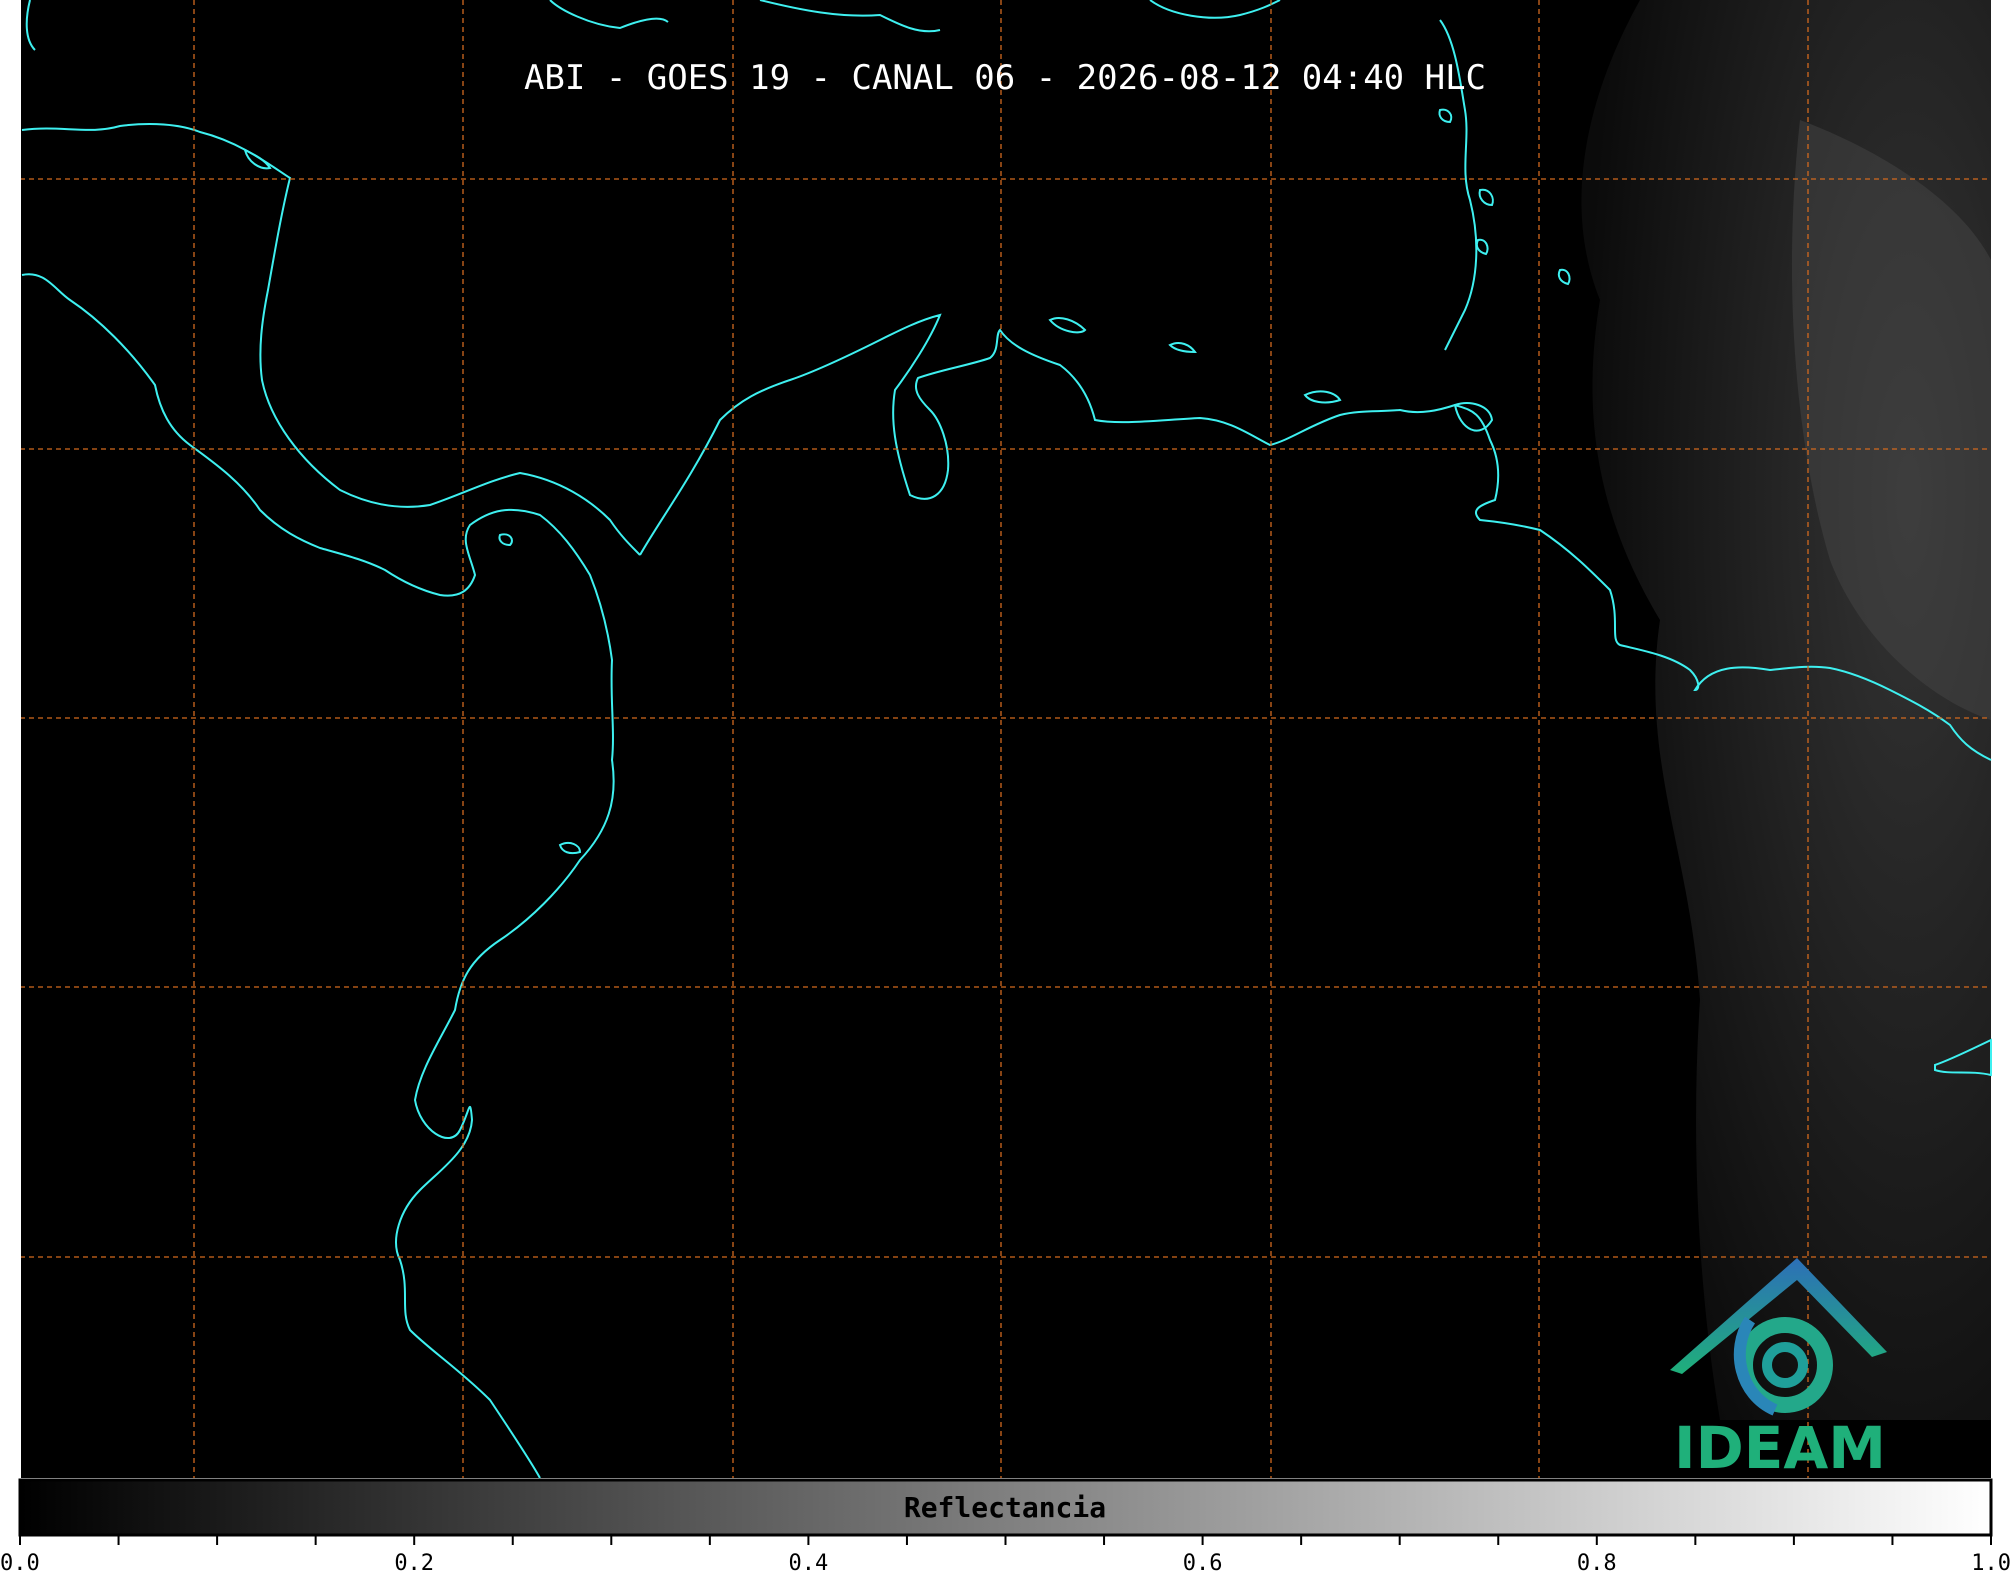 The width and height of the screenshot is (2011, 1577). I want to click on colorbar-tick-label: 0.2, so click(414, 1563).